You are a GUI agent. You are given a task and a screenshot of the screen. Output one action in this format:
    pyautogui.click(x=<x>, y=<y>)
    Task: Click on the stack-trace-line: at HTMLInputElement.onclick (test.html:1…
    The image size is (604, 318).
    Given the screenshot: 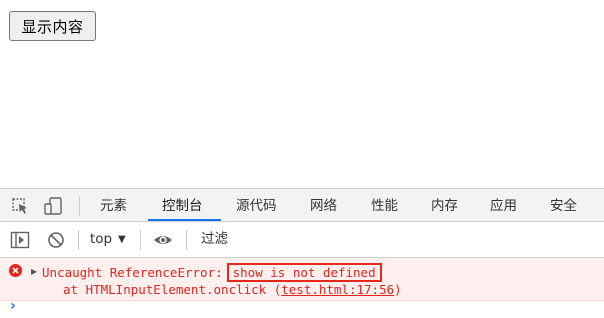 What is the action you would take?
    pyautogui.click(x=232, y=289)
    